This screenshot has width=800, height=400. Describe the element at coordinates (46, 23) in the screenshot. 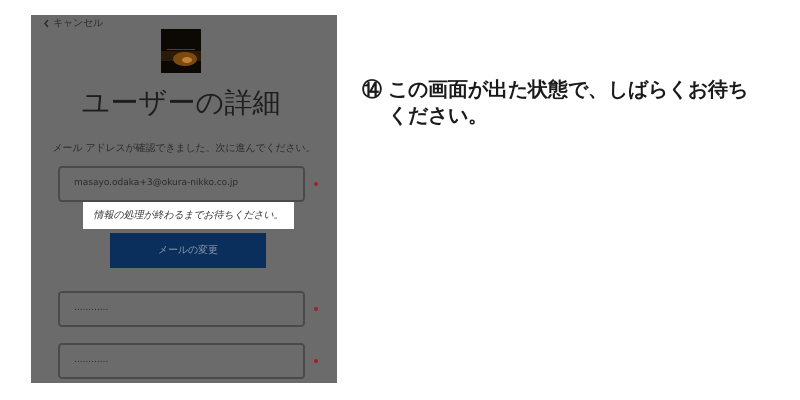

I see `chevron-left-icon` at that location.